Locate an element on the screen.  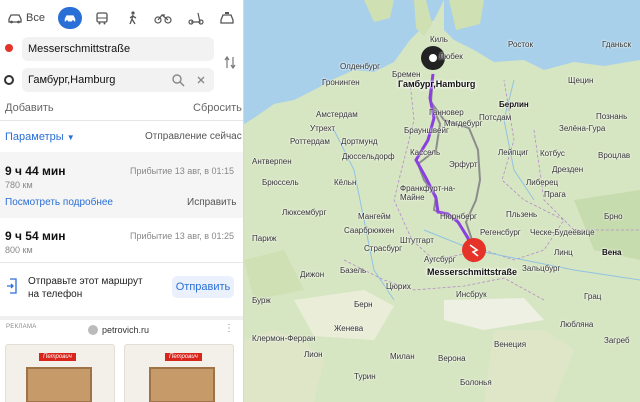
city-potsdam: Потсдам is located at coordinates (495, 117).